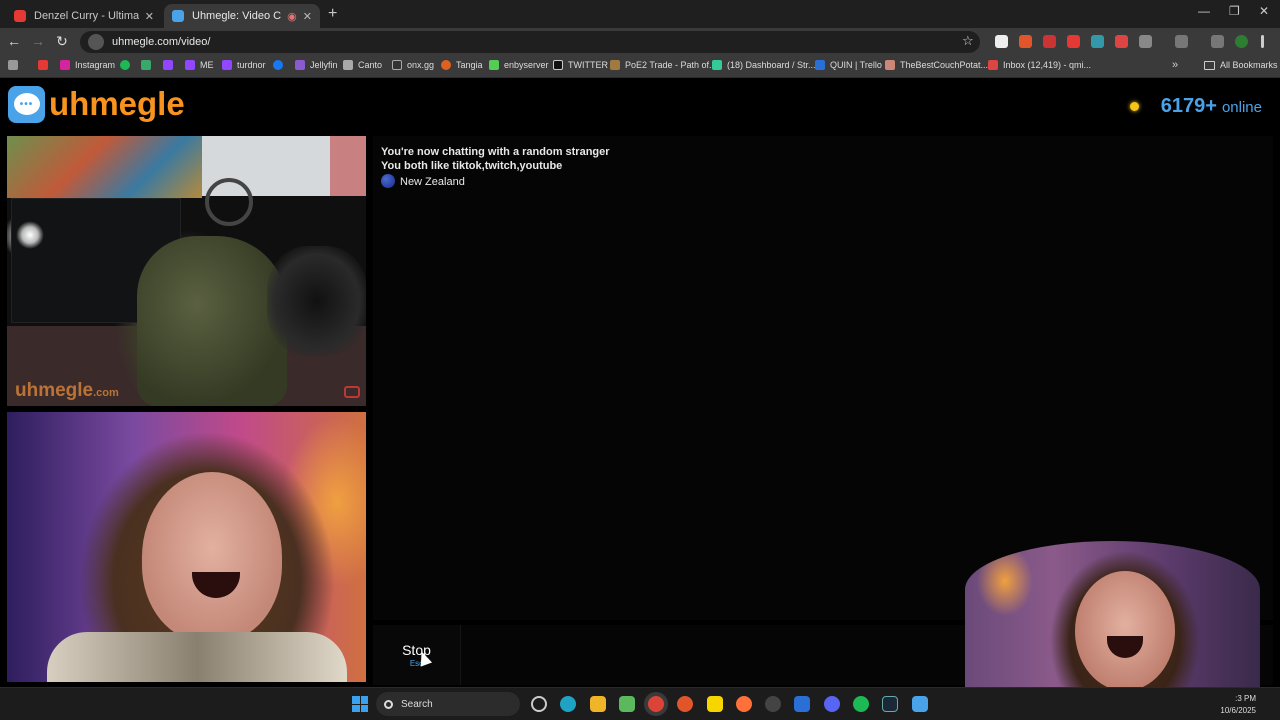 The image size is (1280, 720). What do you see at coordinates (773, 704) in the screenshot?
I see `app-dark-icon` at bounding box center [773, 704].